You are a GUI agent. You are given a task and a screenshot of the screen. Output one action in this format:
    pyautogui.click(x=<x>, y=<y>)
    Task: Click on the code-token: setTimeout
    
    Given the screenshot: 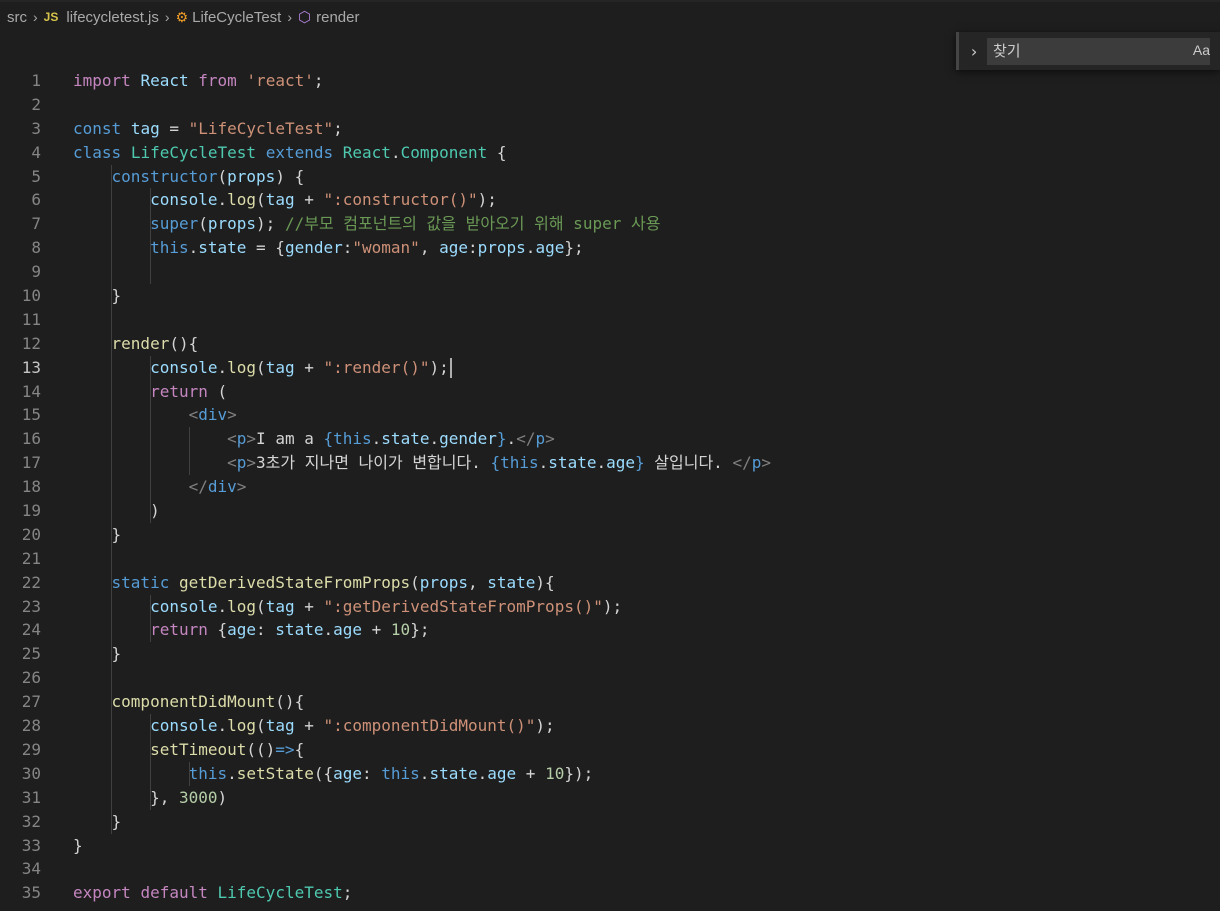 What is the action you would take?
    pyautogui.click(x=198, y=749)
    